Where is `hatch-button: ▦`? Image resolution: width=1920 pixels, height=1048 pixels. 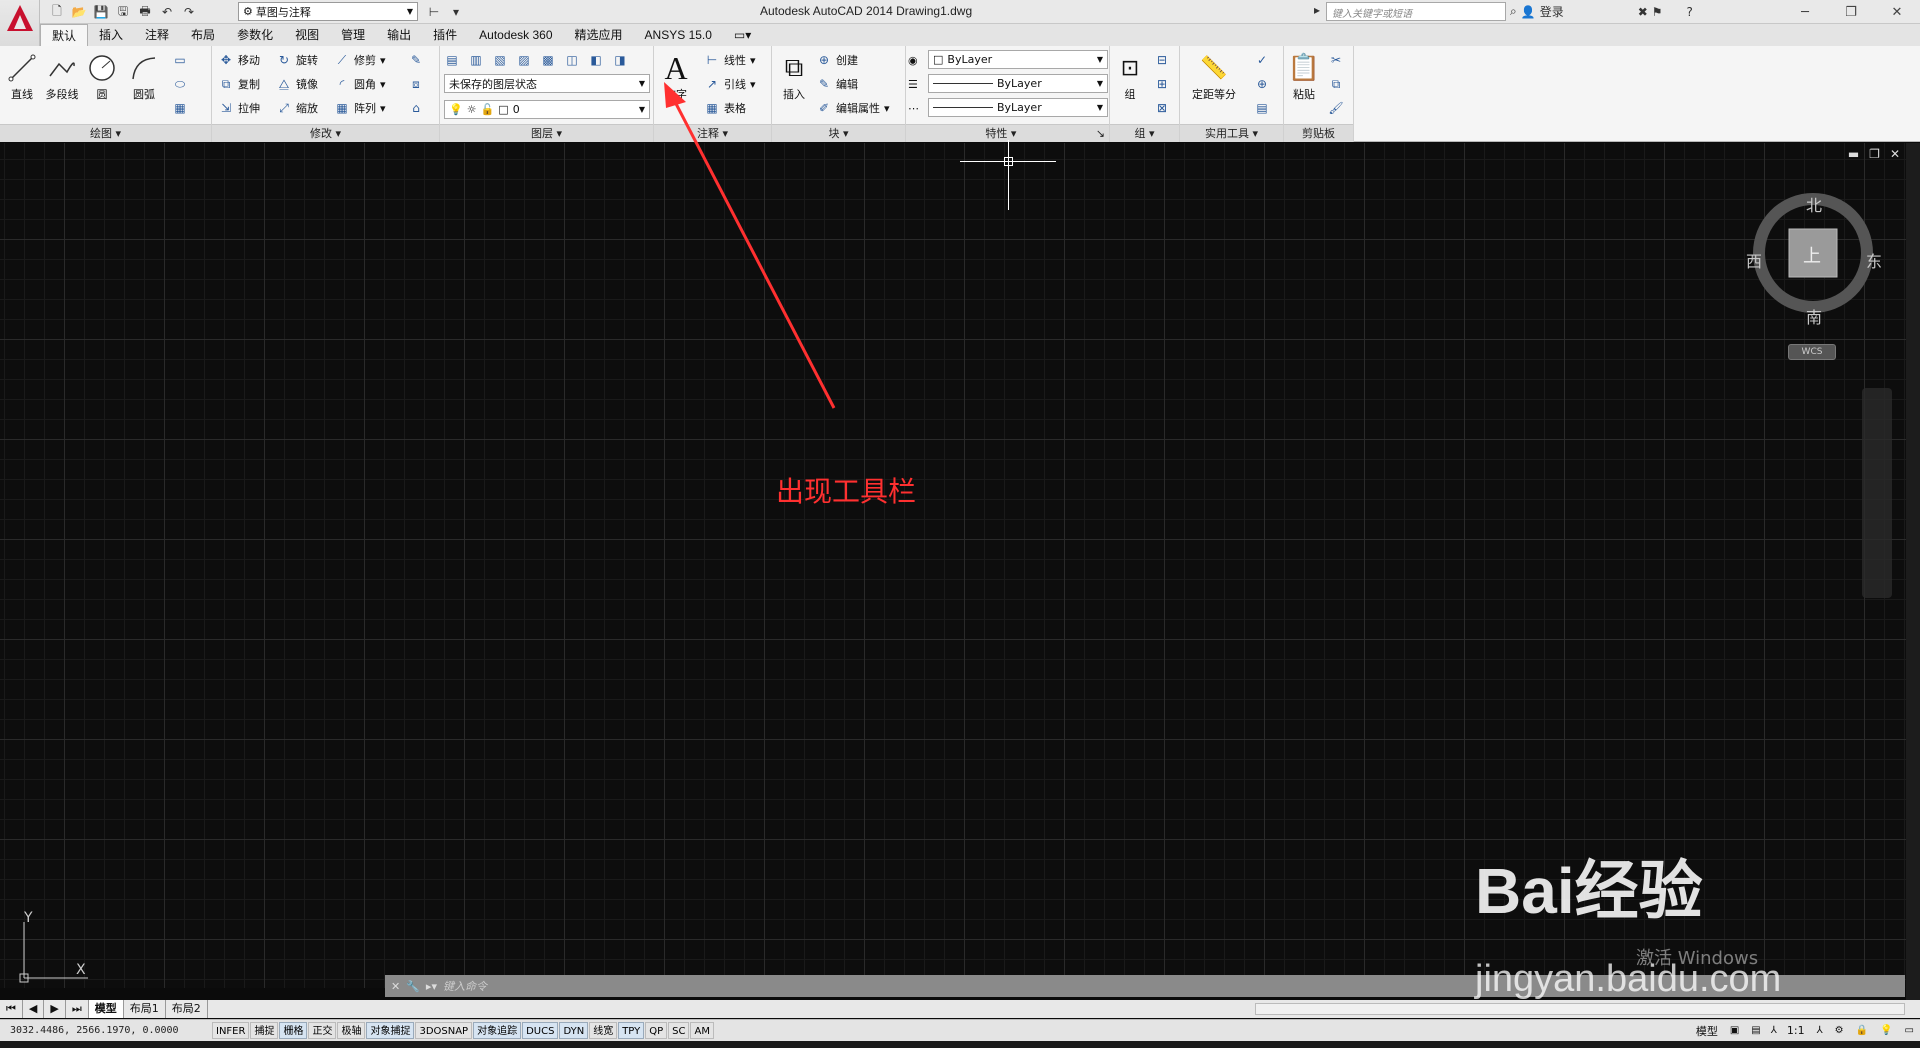
hatch-button: ▦ is located at coordinates (180, 108).